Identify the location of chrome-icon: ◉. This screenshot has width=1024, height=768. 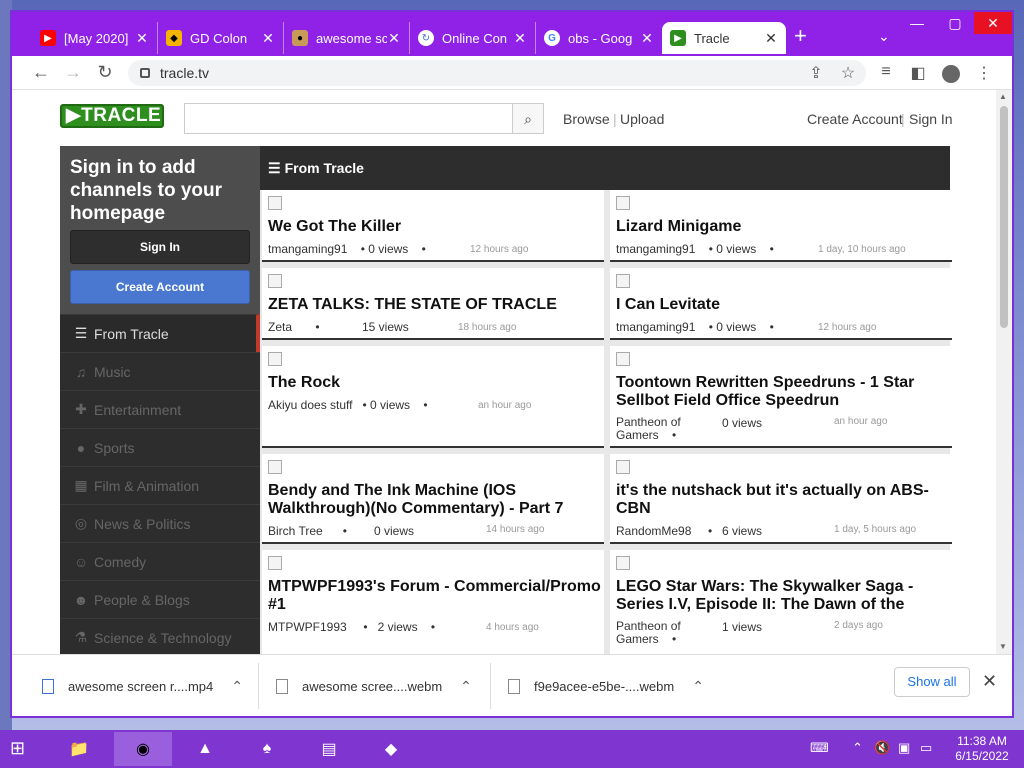
(143, 749).